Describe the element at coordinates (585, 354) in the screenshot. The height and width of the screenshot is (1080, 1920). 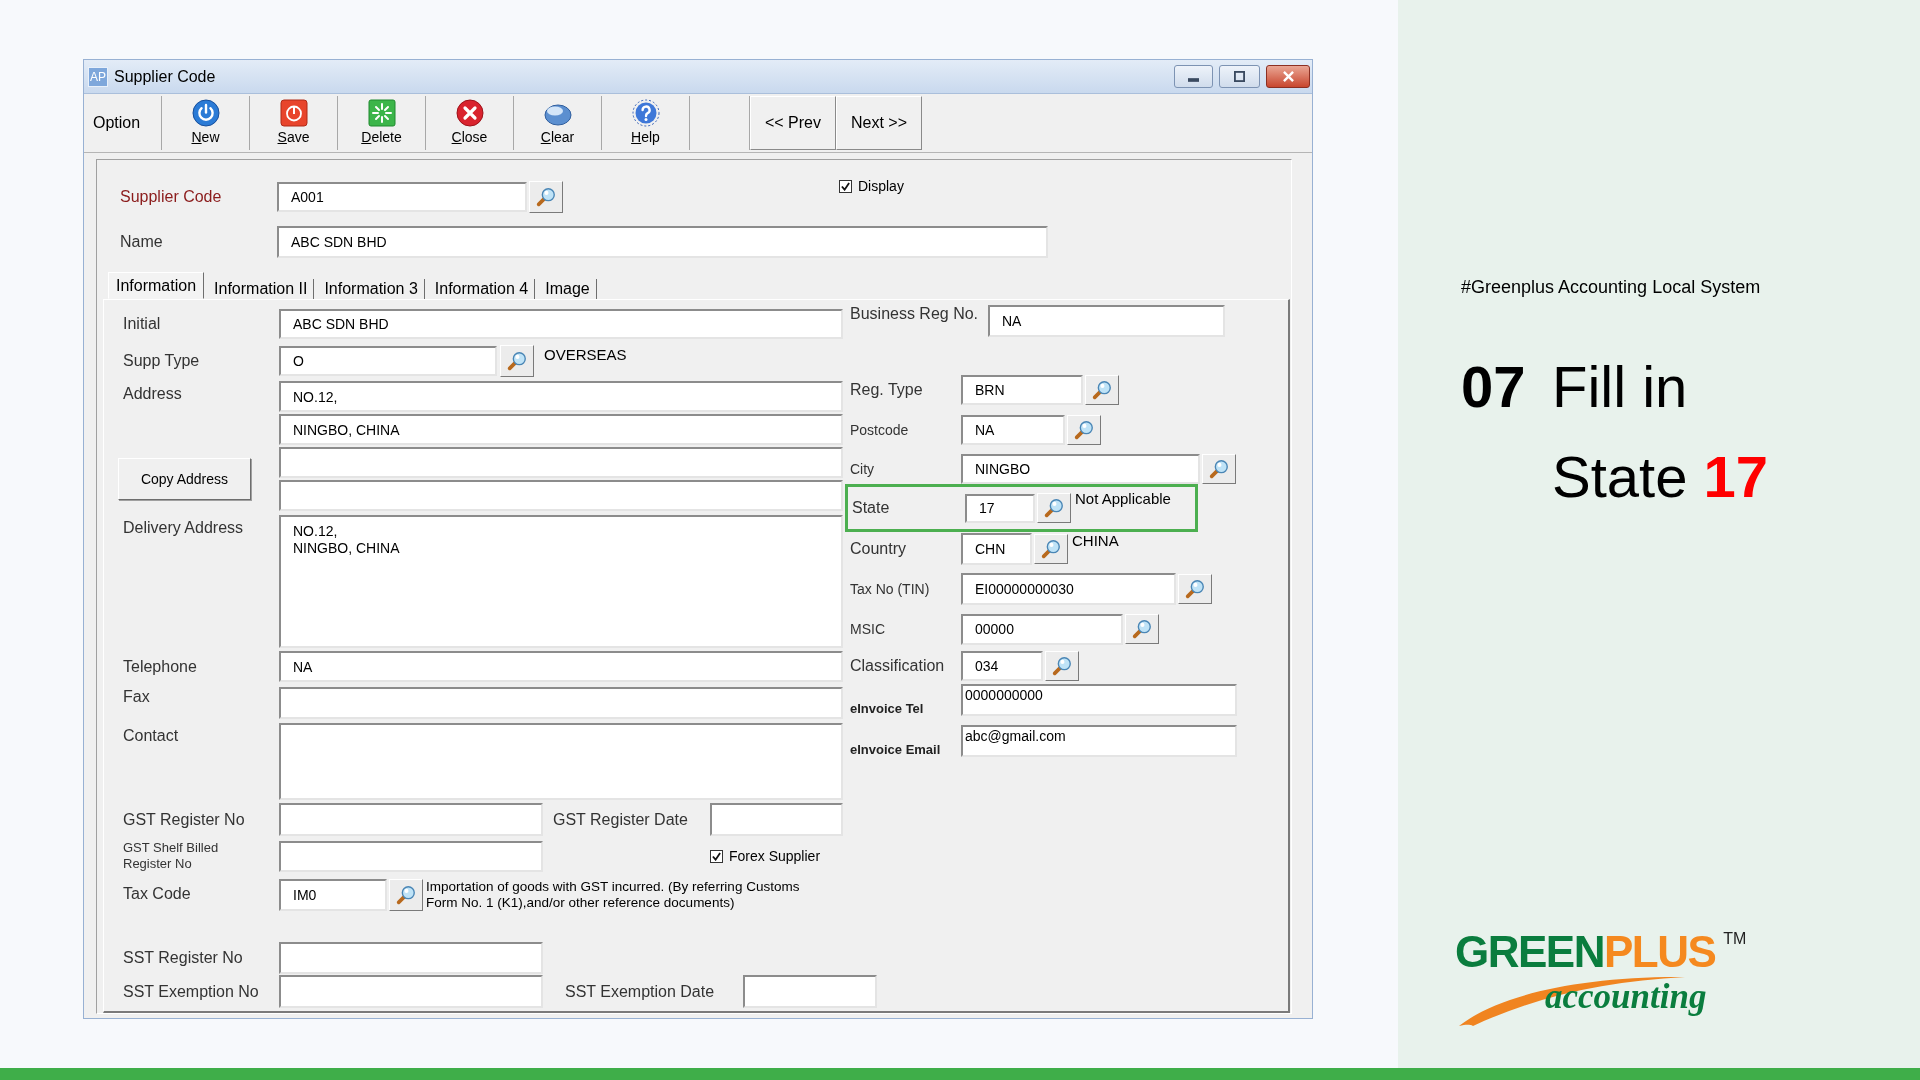
I see `description-text: OVERSEAS` at that location.